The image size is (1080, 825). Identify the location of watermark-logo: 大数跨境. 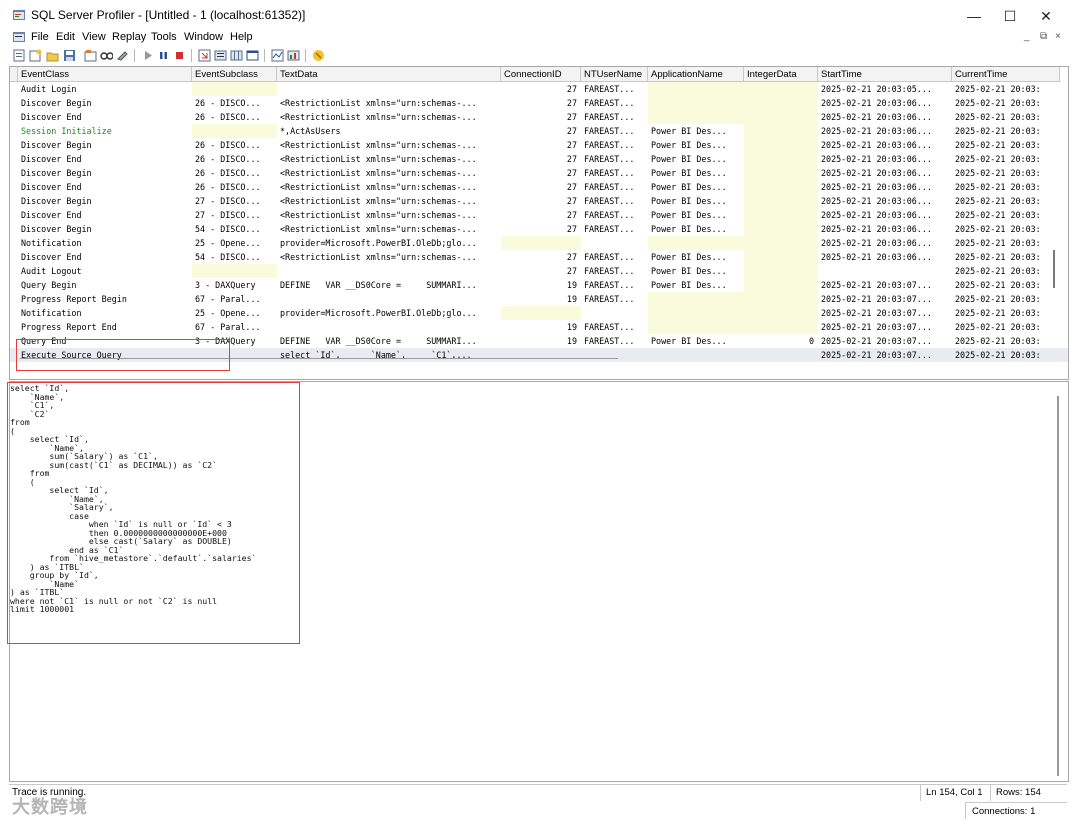
(50, 807).